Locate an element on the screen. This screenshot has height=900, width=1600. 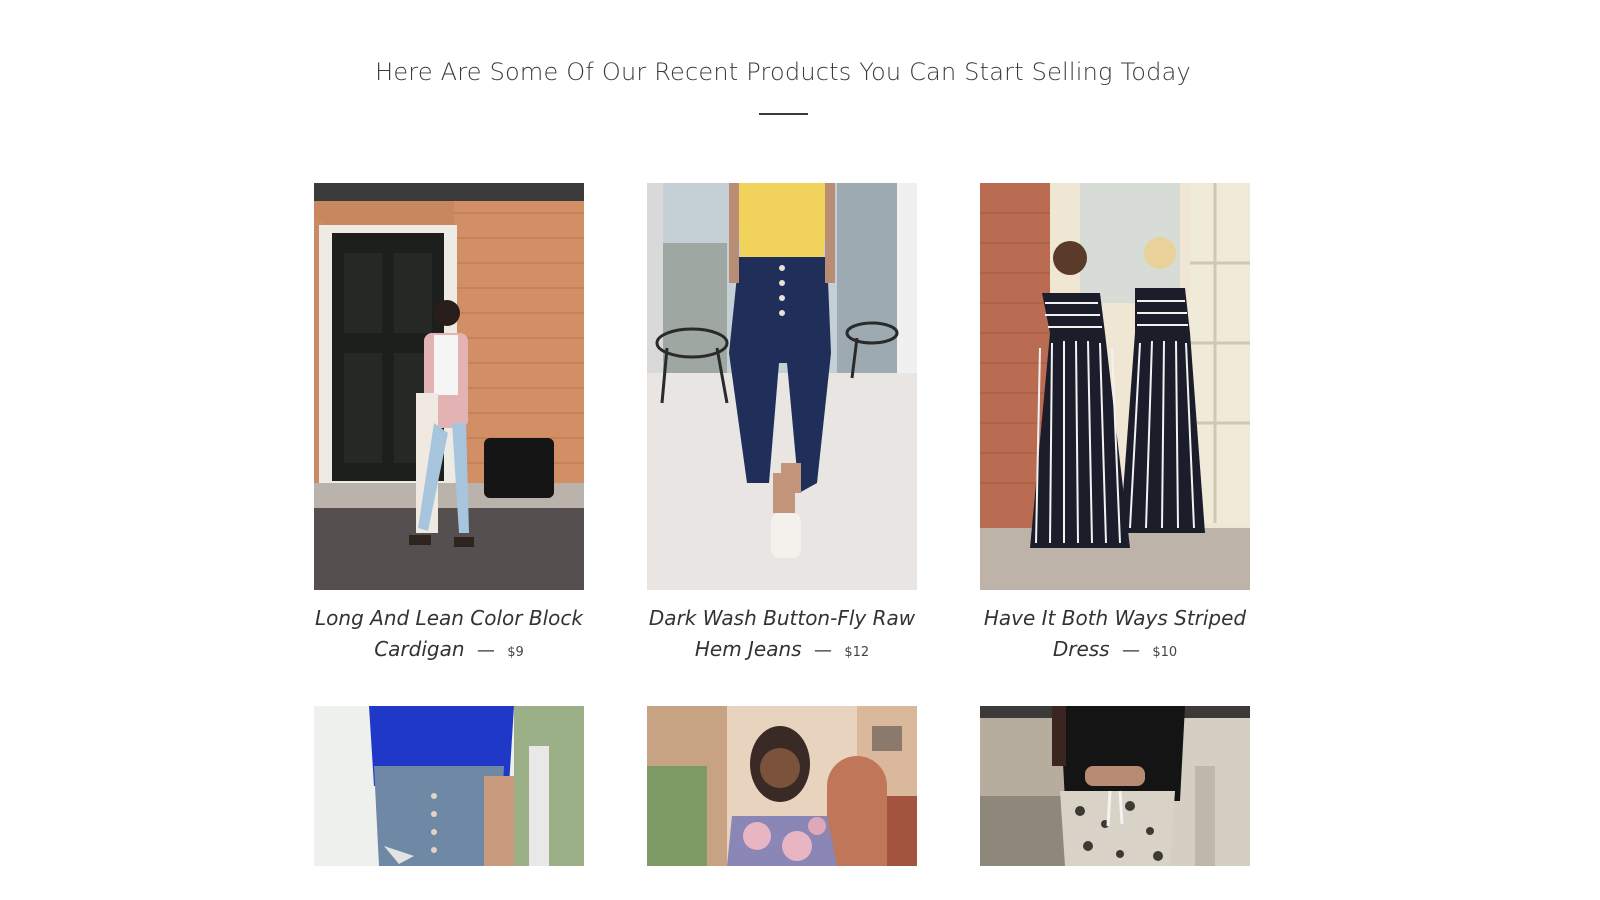
product-name: Dark Wash Button-Fly Raw Hem Jeans is located at coordinates (782, 633).